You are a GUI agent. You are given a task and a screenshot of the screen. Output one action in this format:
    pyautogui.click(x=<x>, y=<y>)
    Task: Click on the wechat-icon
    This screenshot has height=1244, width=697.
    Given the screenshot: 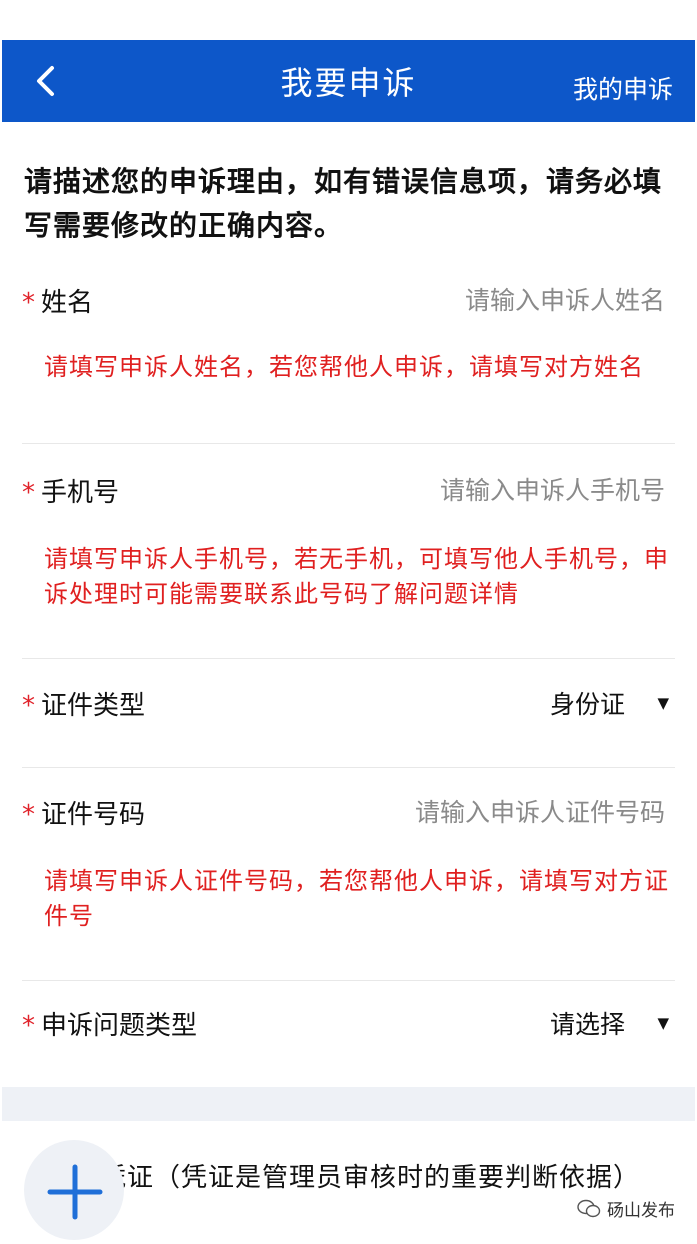 What is the action you would take?
    pyautogui.click(x=589, y=1208)
    